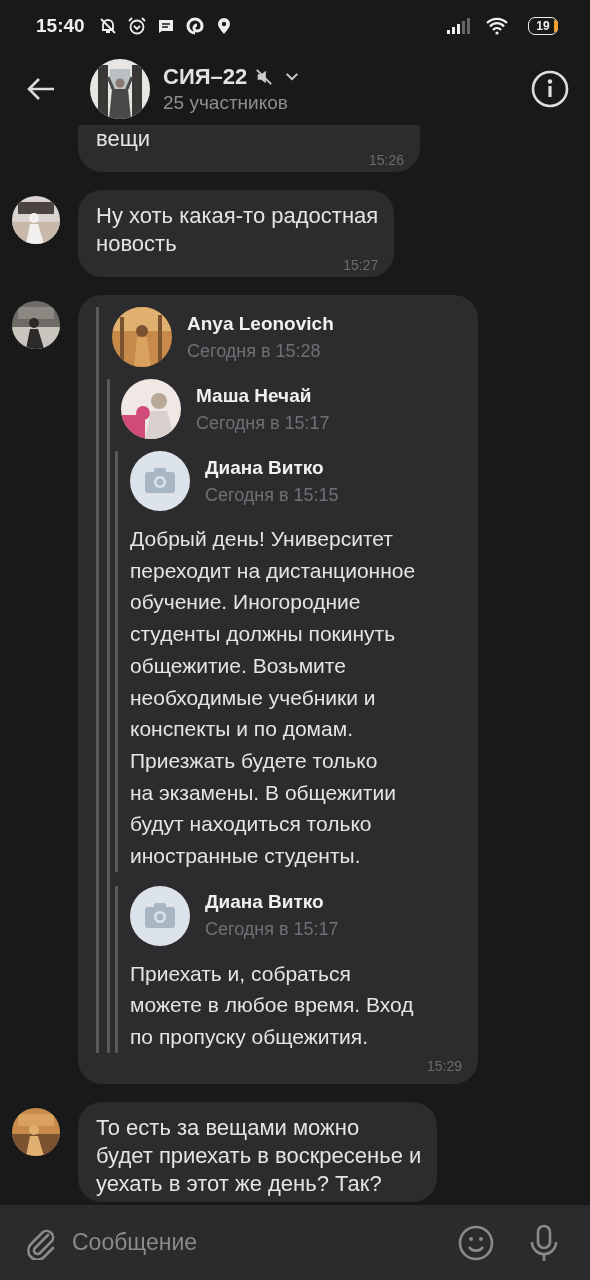 The height and width of the screenshot is (1280, 590). Describe the element at coordinates (272, 1005) in the screenshot. I see `message-text: Приехать и, собраться можете в любое время. Вход по пропуску общежития.` at that location.